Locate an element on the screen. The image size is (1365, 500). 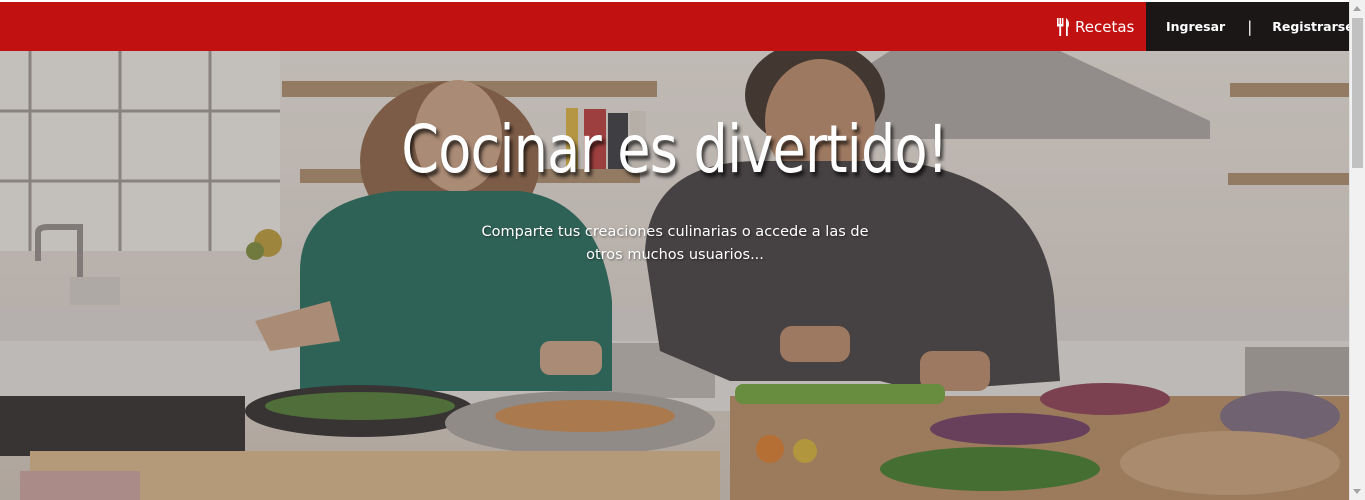
scroll-up-arrow-icon is located at coordinates (1357, 8).